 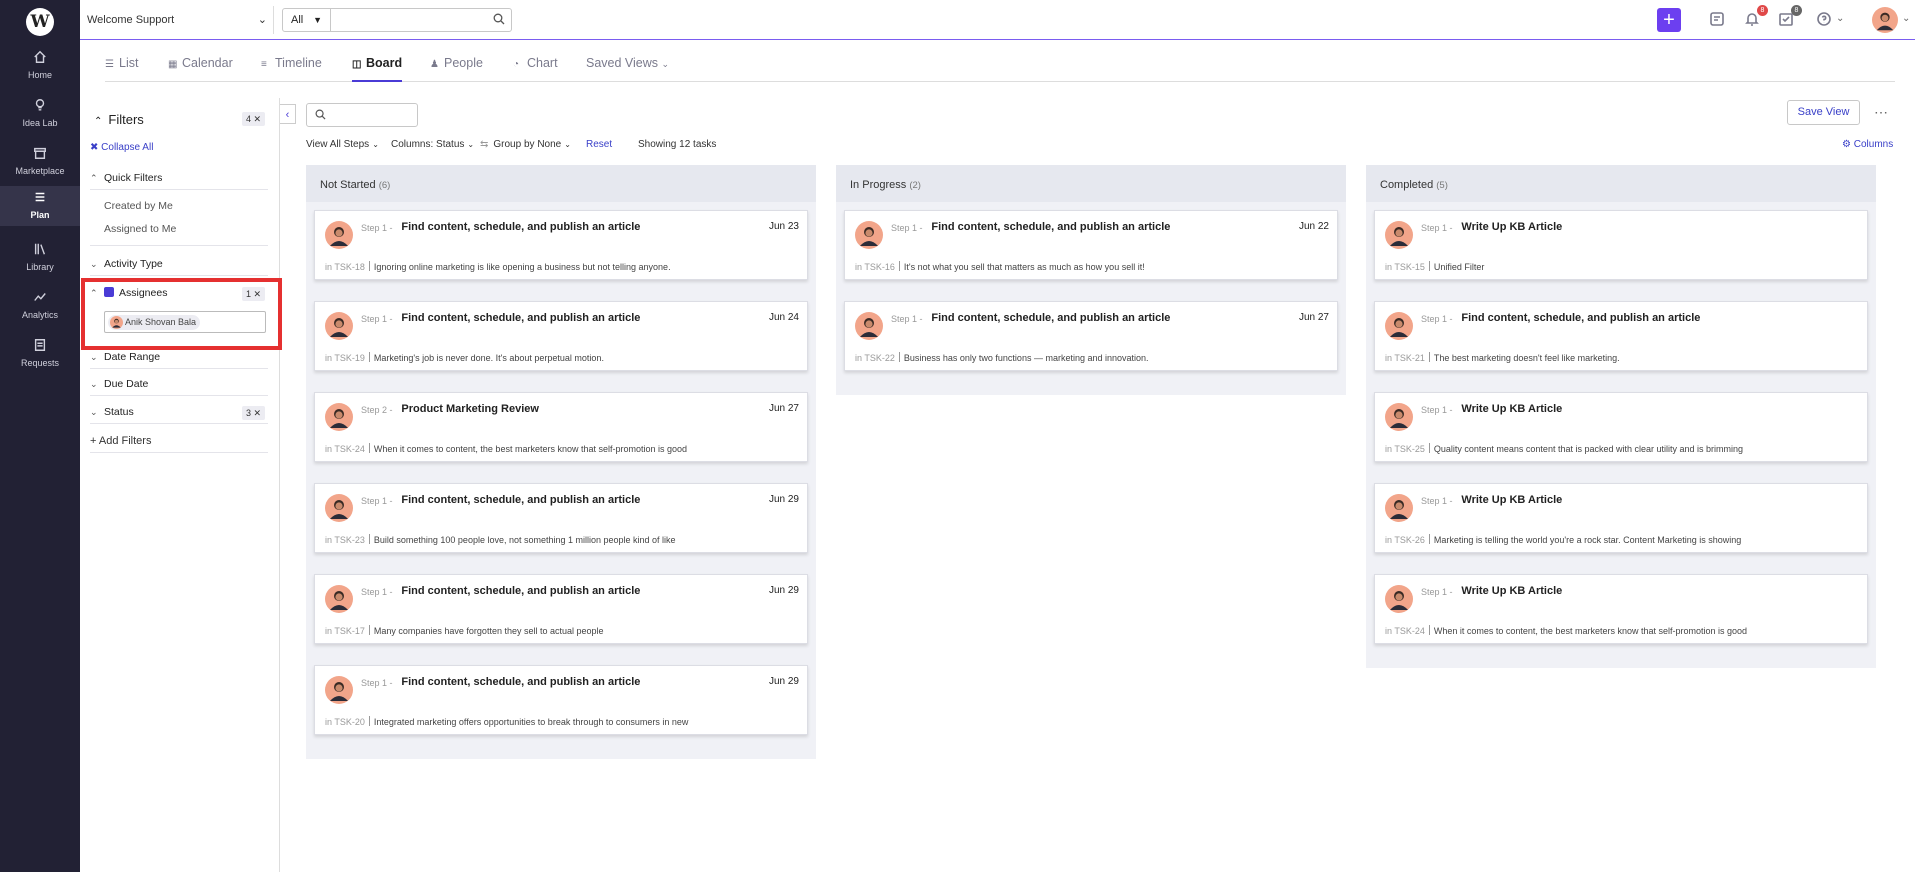 What do you see at coordinates (1409, 358) in the screenshot?
I see `task-id: TSK-21` at bounding box center [1409, 358].